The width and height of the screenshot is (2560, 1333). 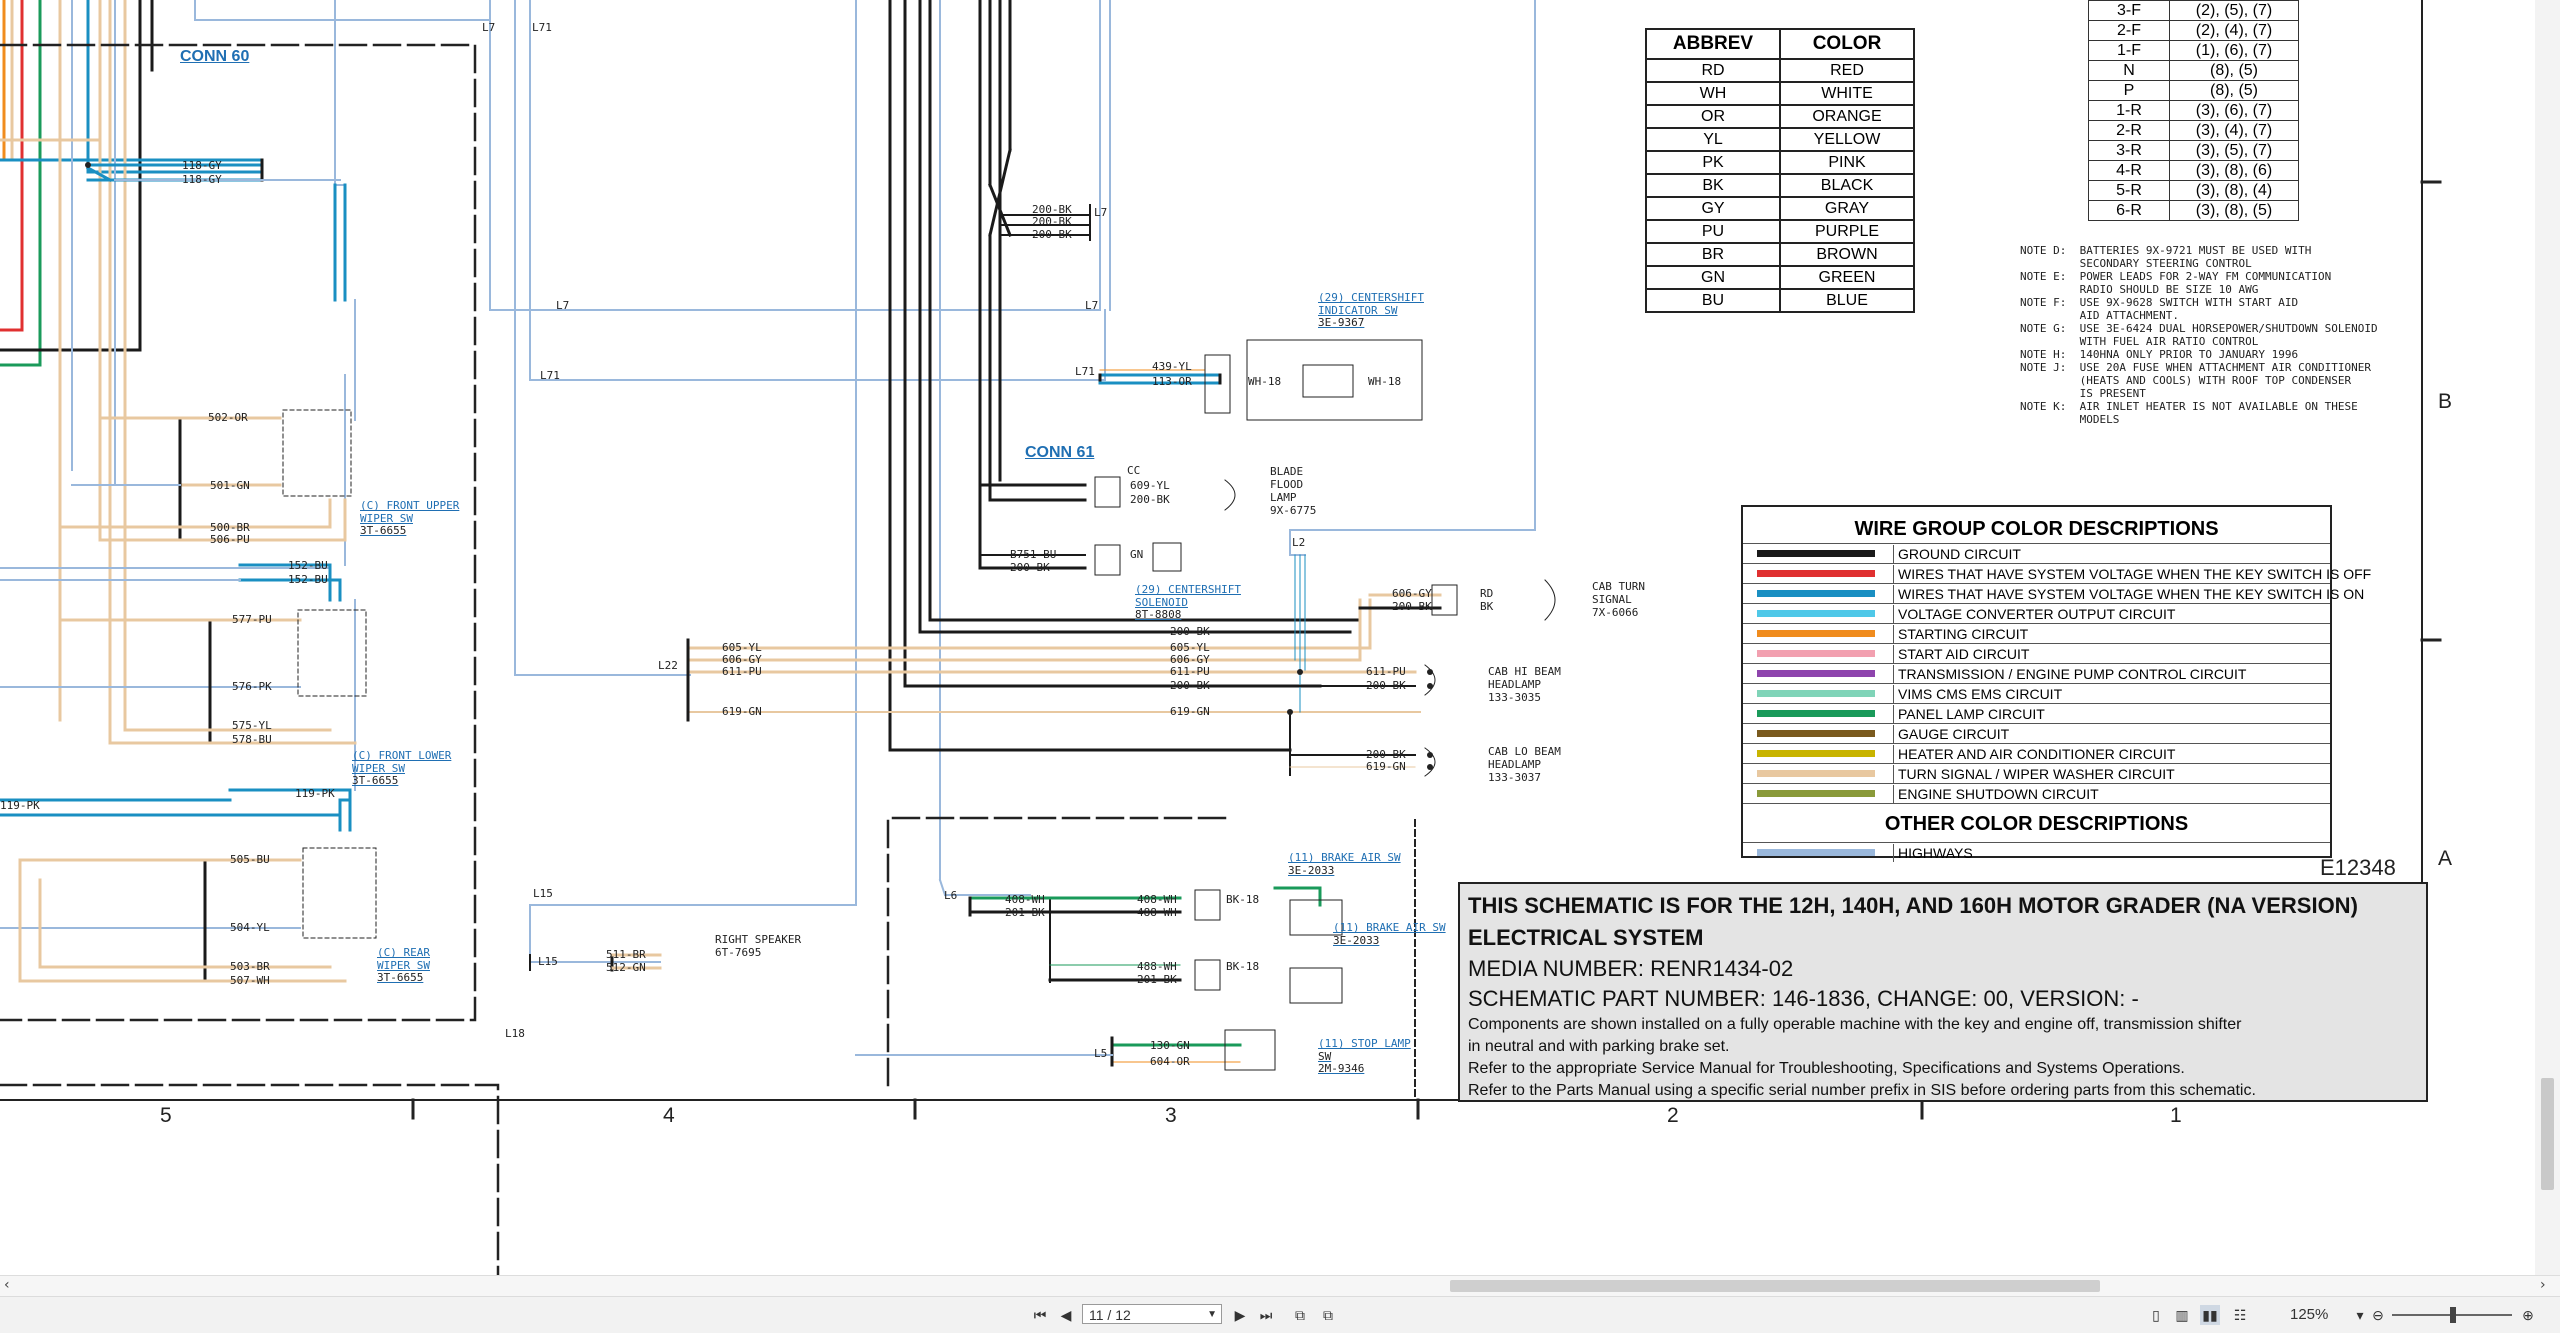 What do you see at coordinates (2240, 1315) in the screenshot?
I see `continuous-facing-icon: ☷` at bounding box center [2240, 1315].